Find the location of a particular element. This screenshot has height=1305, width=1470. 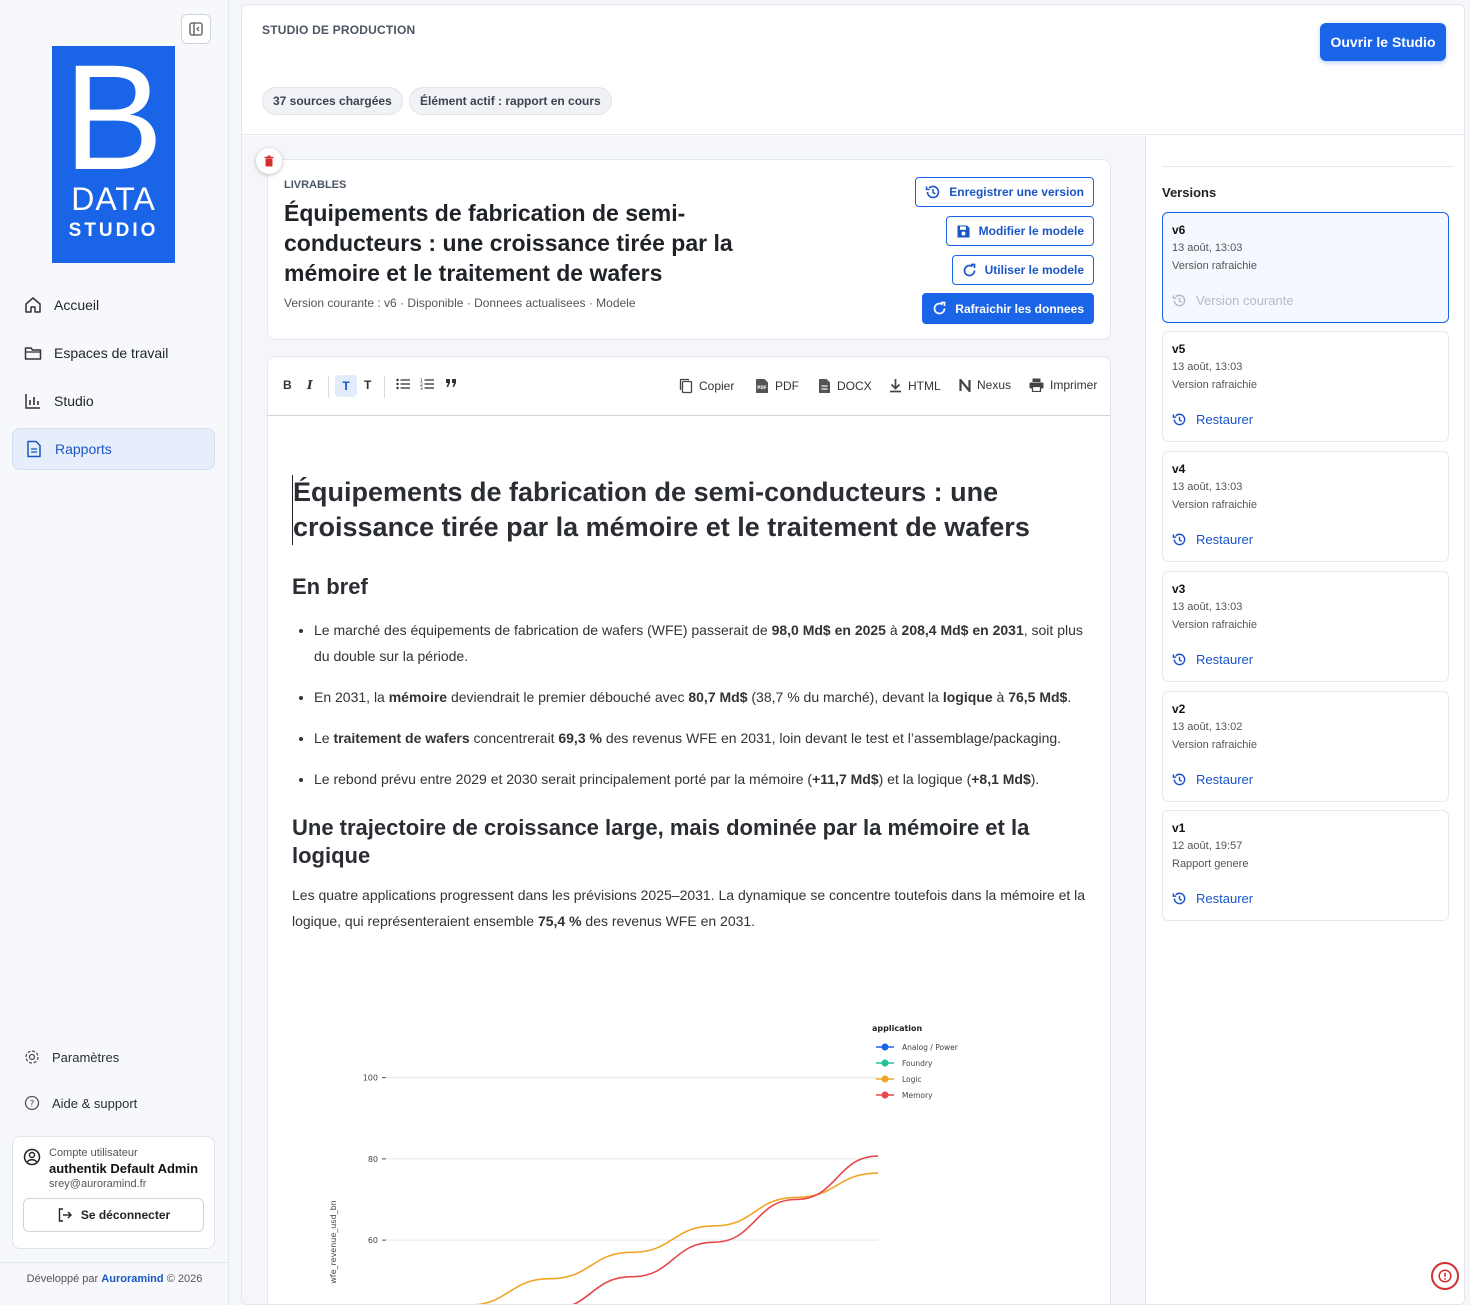

trash-icon is located at coordinates (269, 161).